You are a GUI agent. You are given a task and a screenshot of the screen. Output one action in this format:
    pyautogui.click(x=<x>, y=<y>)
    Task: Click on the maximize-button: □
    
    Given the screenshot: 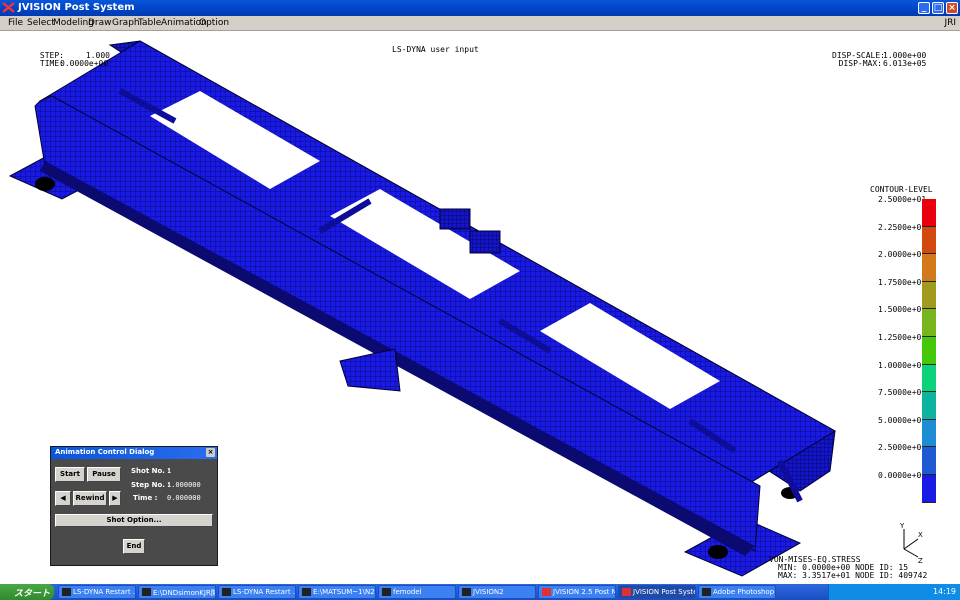 What is the action you would take?
    pyautogui.click(x=938, y=8)
    